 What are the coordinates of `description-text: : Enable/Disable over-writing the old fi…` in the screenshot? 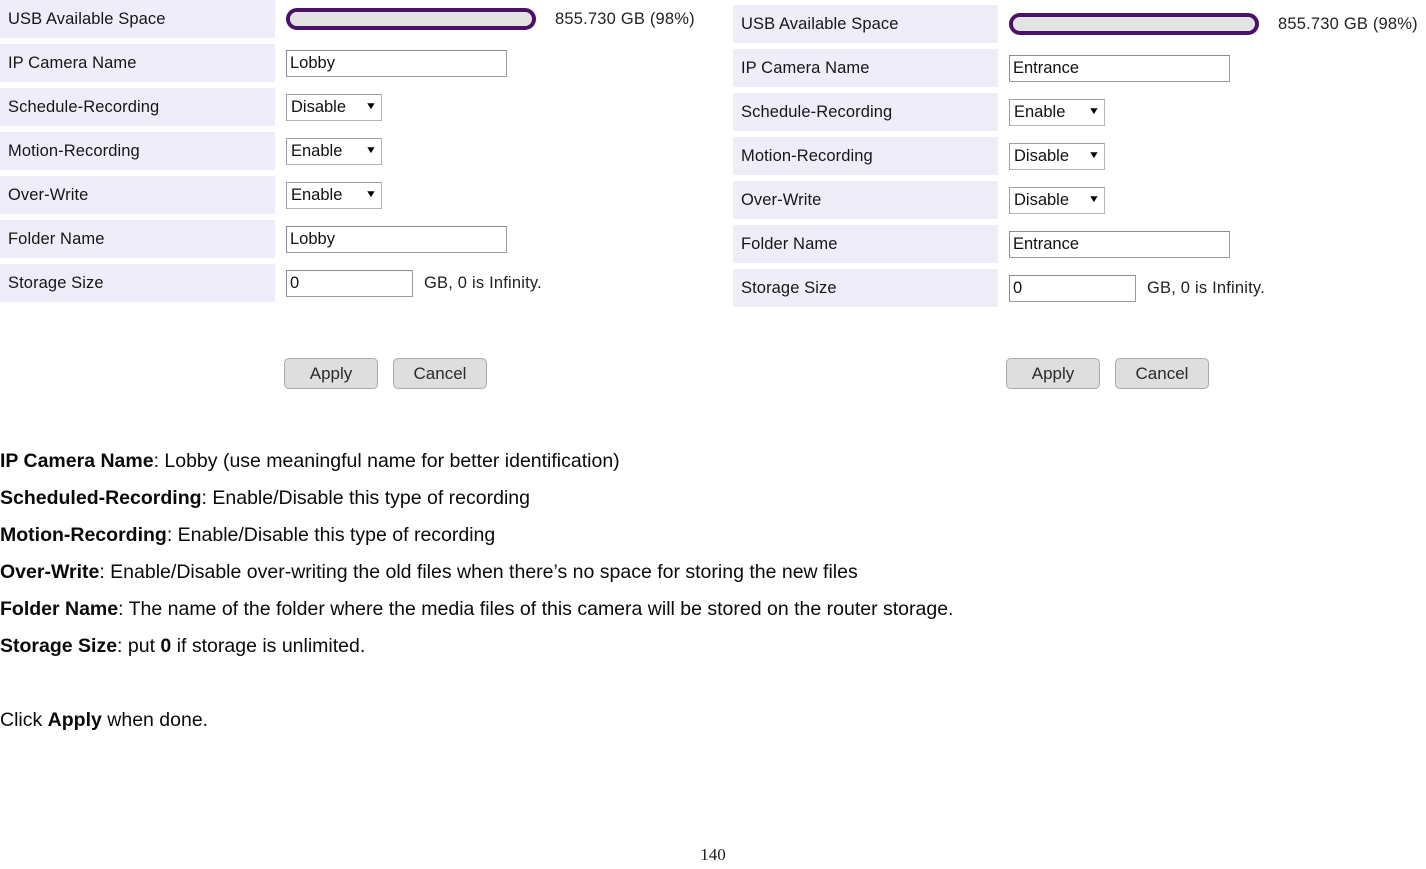 It's located at (478, 572).